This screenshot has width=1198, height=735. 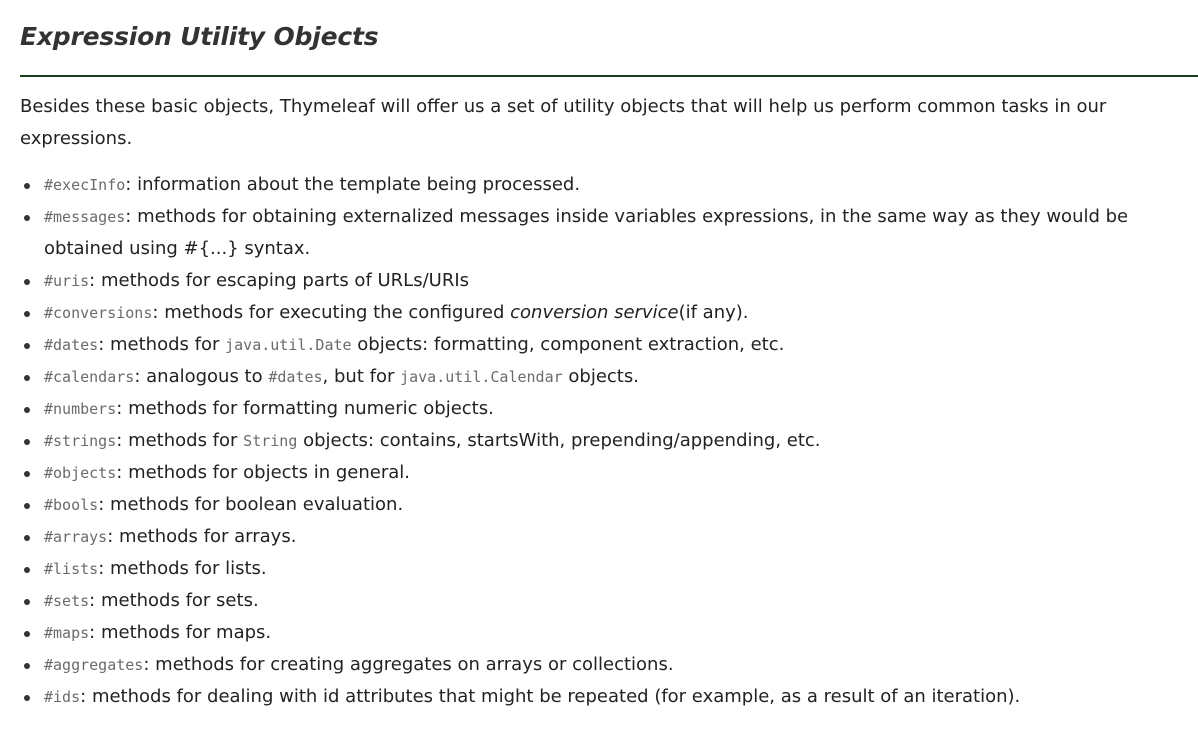 I want to click on utility-object-description: methods for lists., so click(x=188, y=568).